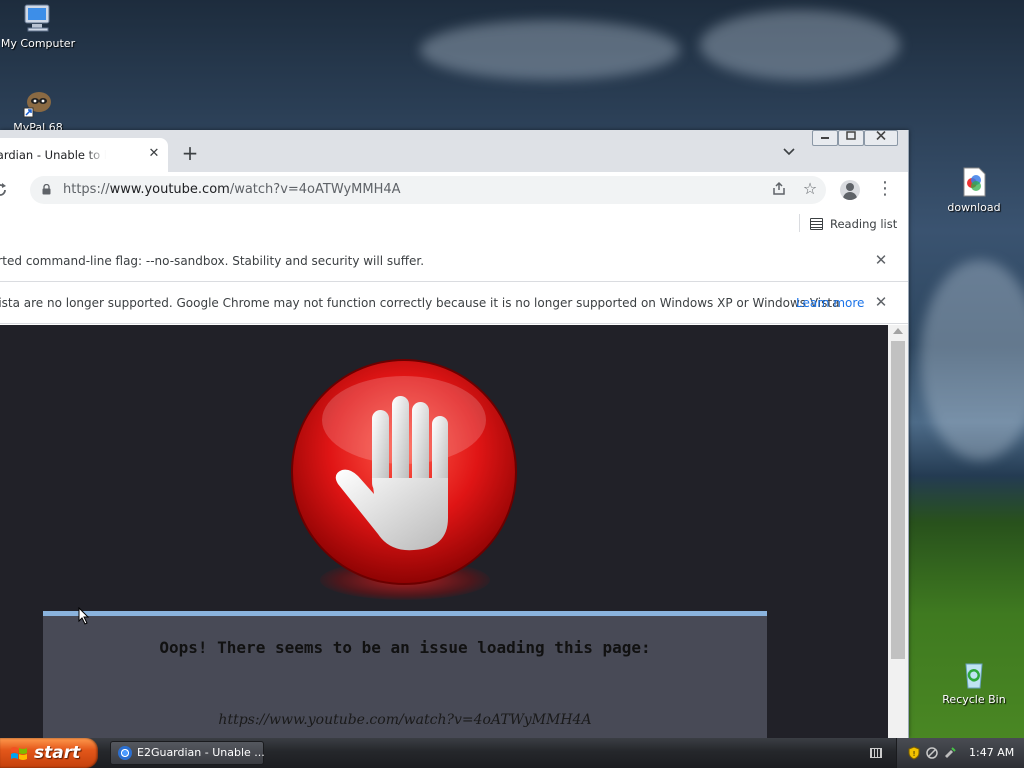  I want to click on scroll-up-arrow-icon, so click(898, 331).